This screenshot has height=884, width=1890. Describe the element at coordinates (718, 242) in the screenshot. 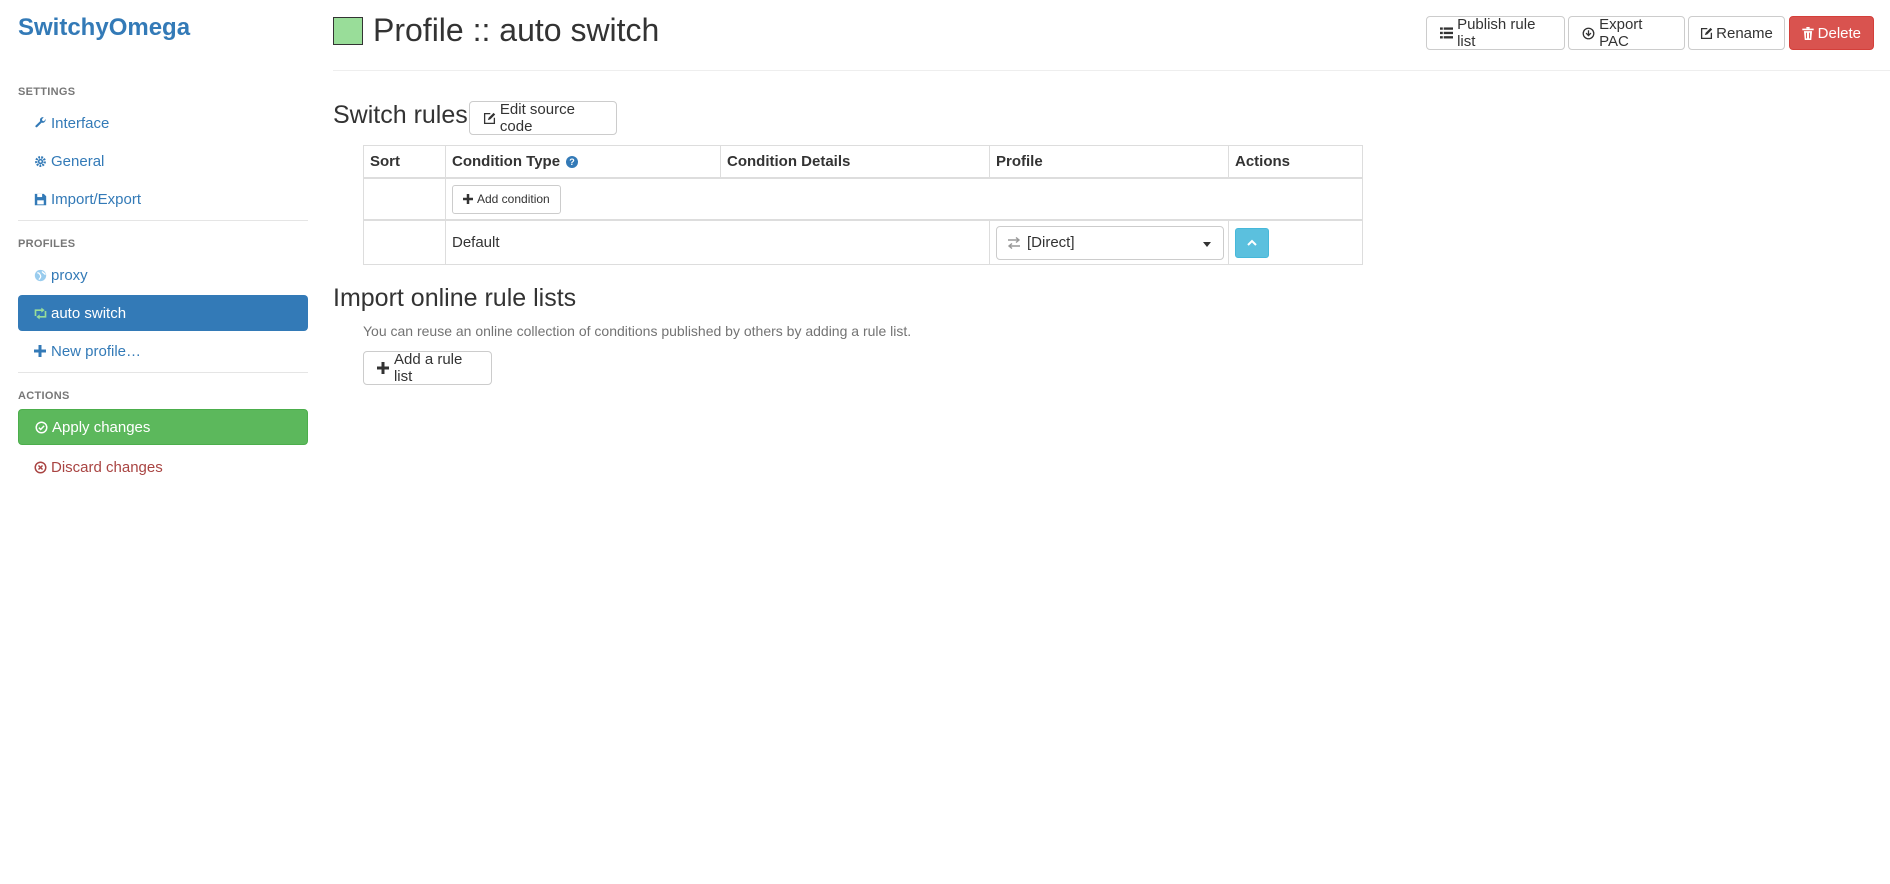

I see `default-label: Default` at that location.